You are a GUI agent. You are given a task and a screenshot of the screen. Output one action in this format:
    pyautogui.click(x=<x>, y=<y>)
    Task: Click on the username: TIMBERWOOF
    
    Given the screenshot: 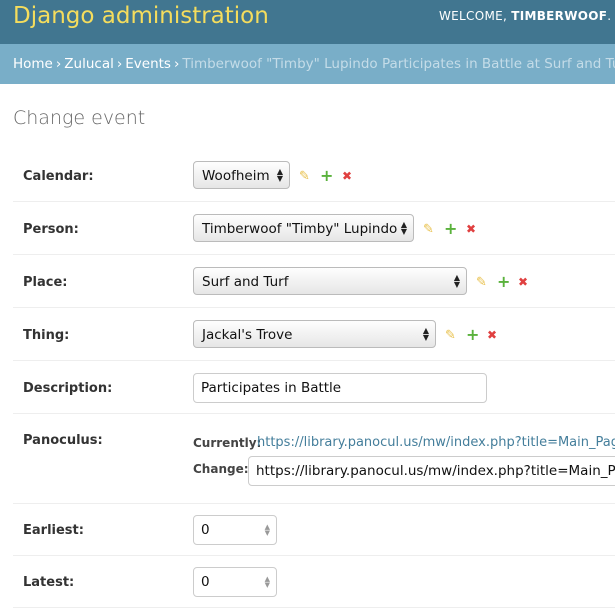 What is the action you would take?
    pyautogui.click(x=559, y=16)
    